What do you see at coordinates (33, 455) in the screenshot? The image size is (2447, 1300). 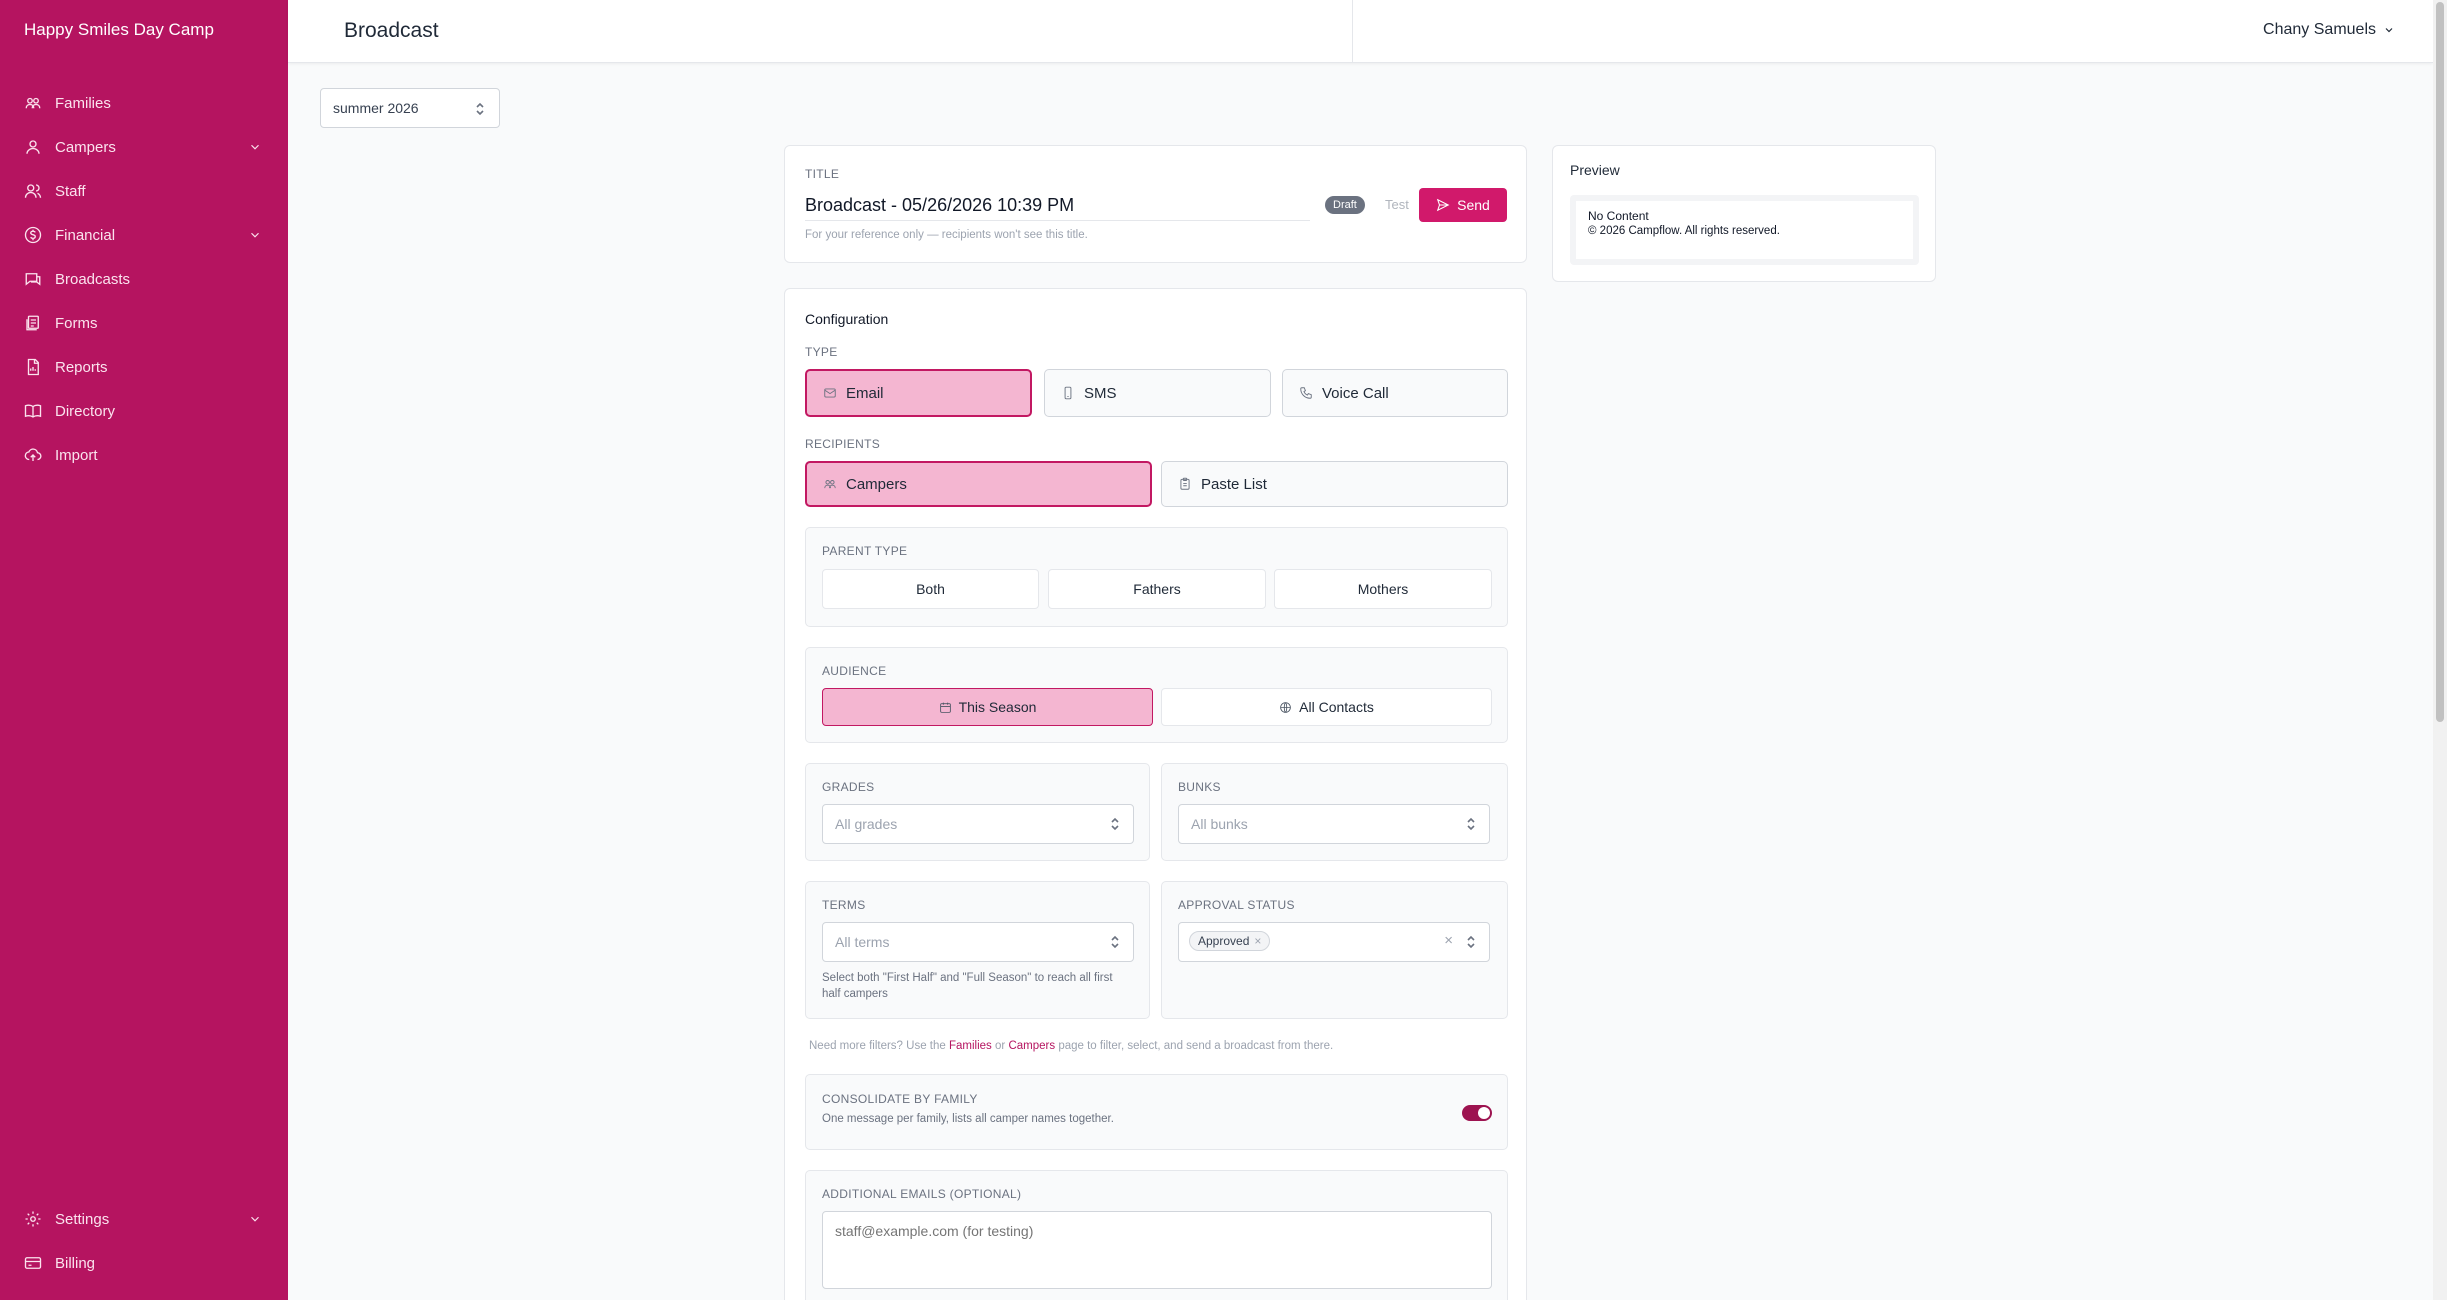 I see `upload-cloud-icon` at bounding box center [33, 455].